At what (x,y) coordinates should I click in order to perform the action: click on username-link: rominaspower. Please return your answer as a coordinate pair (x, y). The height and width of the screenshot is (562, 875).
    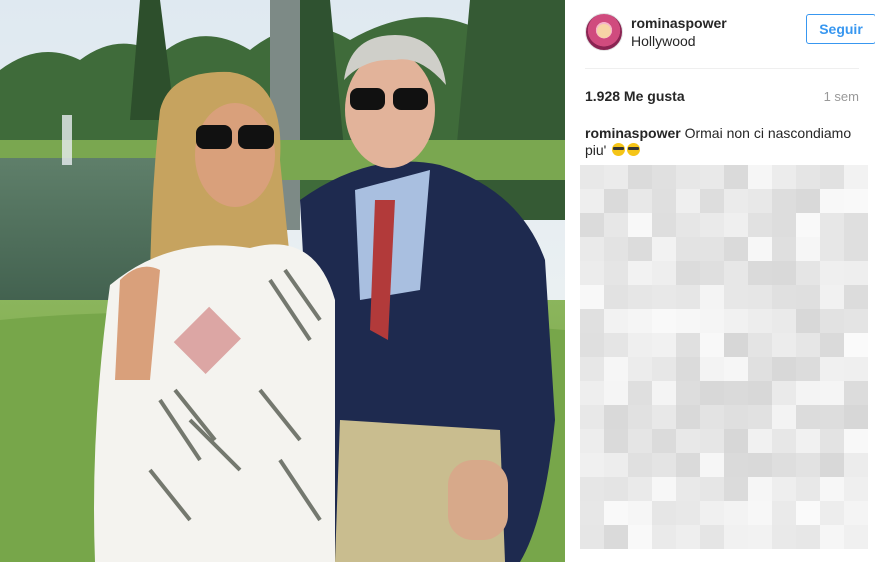
    Looking at the image, I should click on (679, 23).